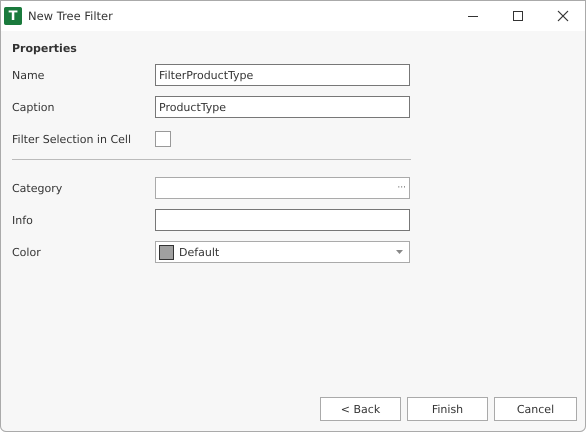  What do you see at coordinates (282, 220) in the screenshot?
I see `text-field` at bounding box center [282, 220].